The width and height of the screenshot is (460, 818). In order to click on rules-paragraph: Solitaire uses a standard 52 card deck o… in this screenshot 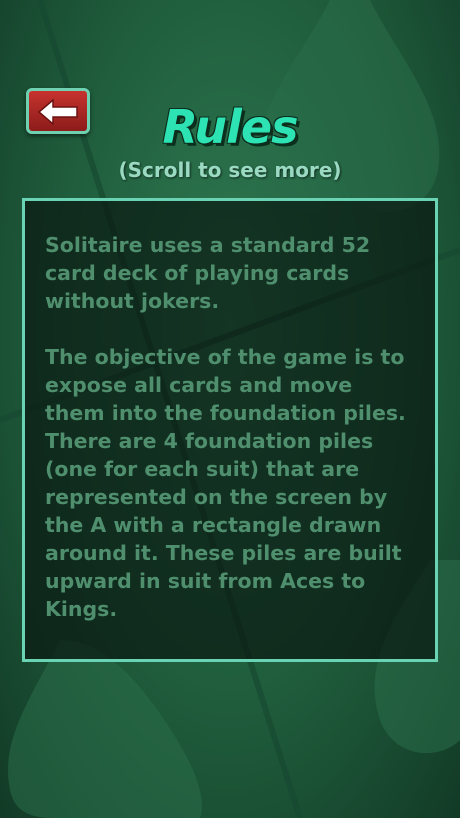, I will do `click(208, 273)`.